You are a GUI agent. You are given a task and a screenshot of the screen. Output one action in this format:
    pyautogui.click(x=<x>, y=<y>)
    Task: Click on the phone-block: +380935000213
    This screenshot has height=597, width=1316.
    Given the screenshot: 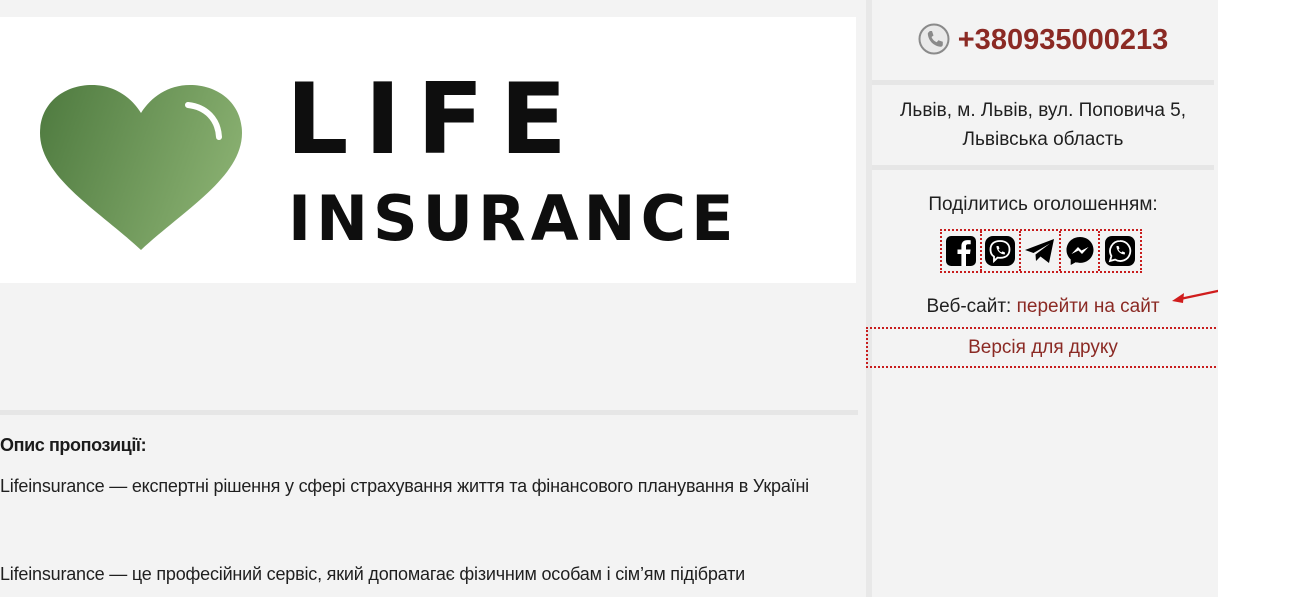 What is the action you would take?
    pyautogui.click(x=1043, y=40)
    